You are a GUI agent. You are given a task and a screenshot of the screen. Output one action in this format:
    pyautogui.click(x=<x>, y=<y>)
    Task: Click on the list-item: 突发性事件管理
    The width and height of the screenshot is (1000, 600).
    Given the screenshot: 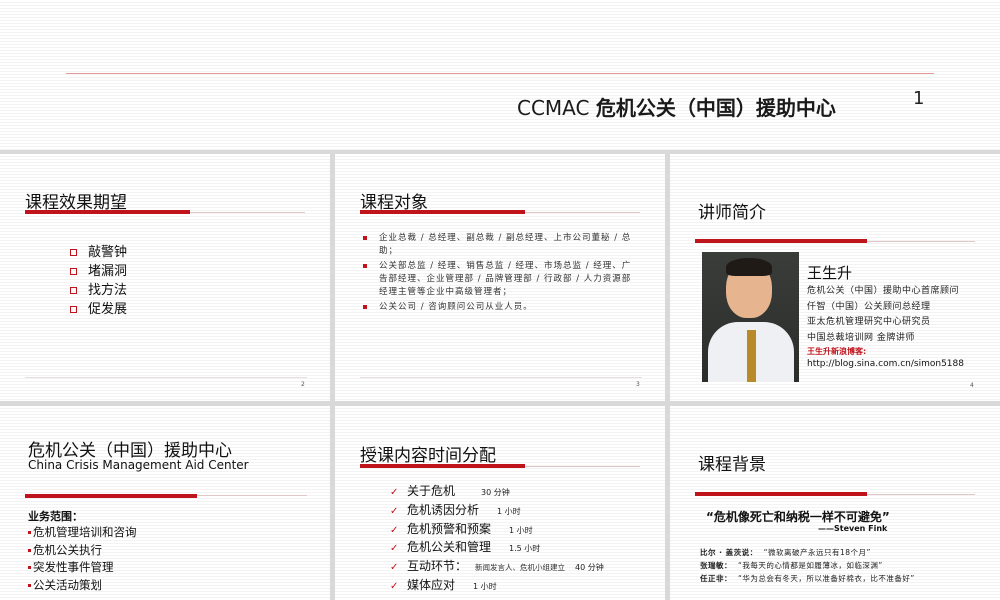 What is the action you would take?
    pyautogui.click(x=82, y=568)
    